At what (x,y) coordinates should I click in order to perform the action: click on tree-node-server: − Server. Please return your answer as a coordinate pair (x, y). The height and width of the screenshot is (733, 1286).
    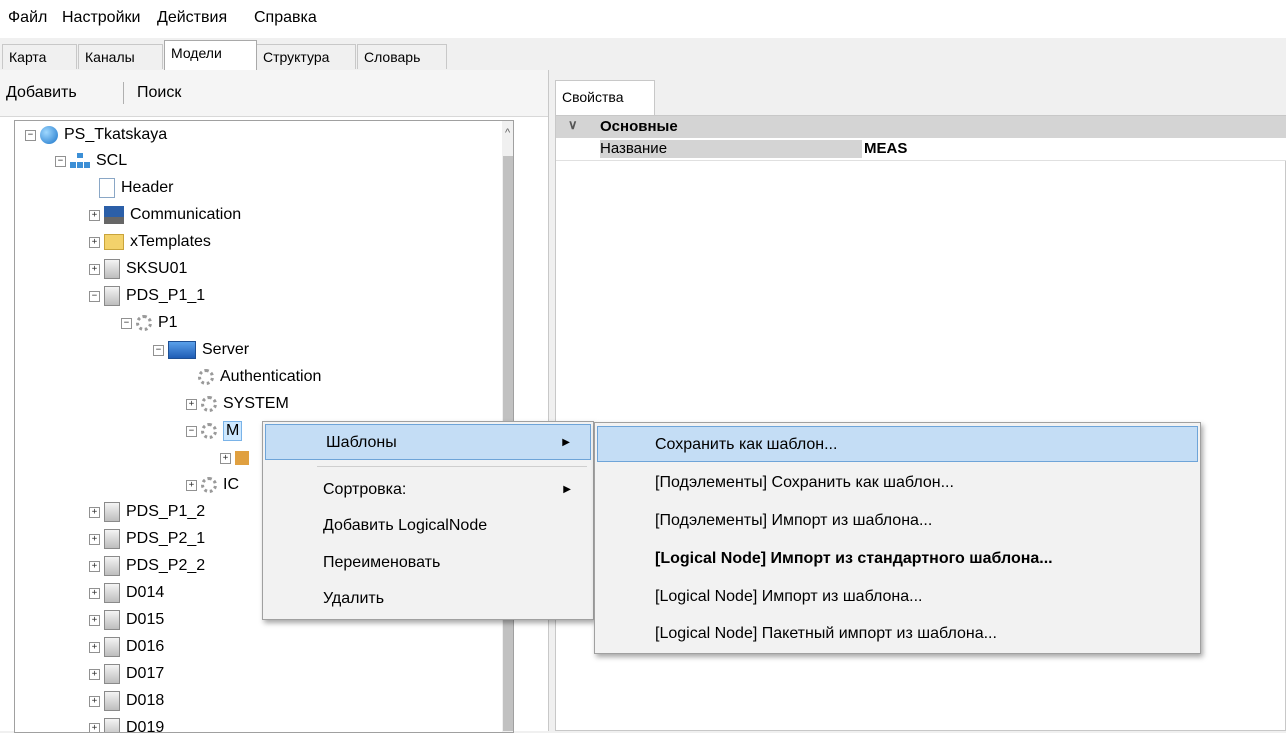
    Looking at the image, I should click on (201, 350).